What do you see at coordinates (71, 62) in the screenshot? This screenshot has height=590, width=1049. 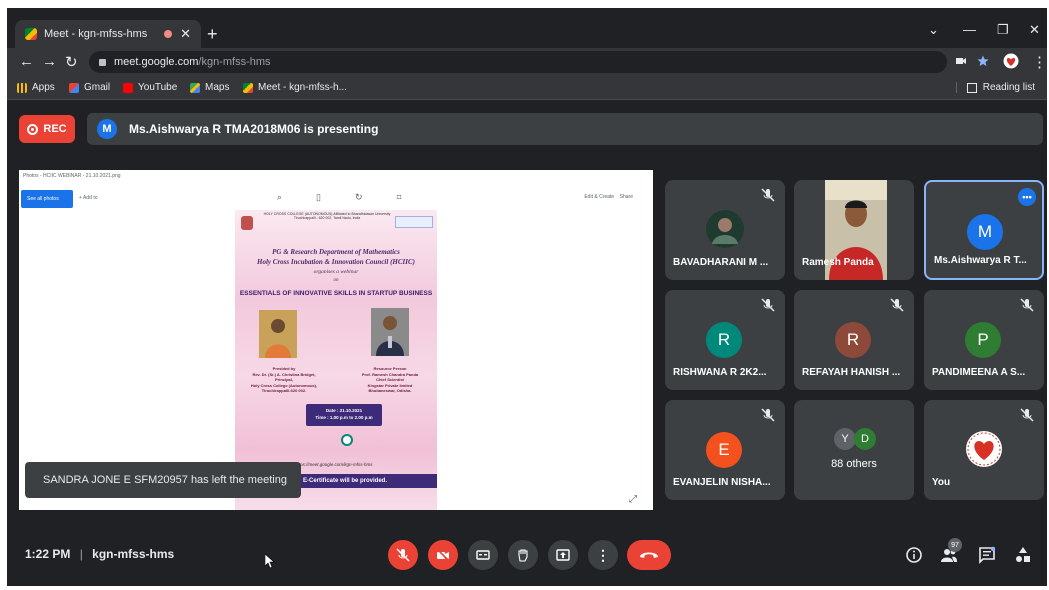 I see `reload-icon: ↻` at bounding box center [71, 62].